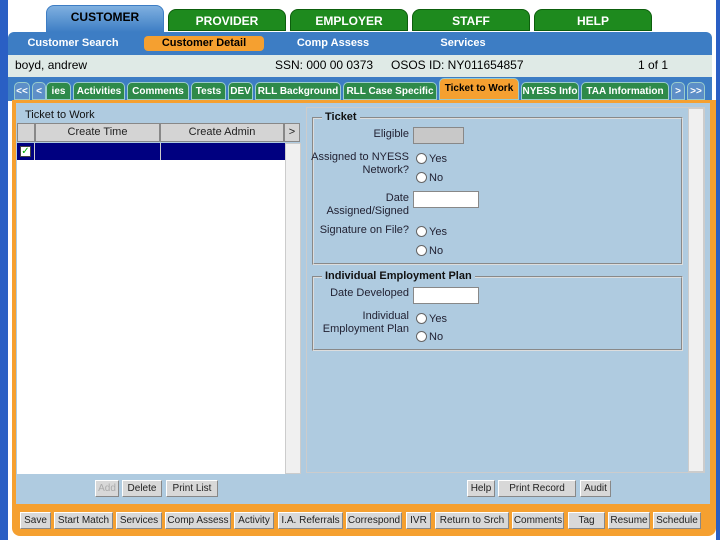 The height and width of the screenshot is (540, 720). What do you see at coordinates (73, 43) in the screenshot?
I see `subnav-customer-search: Customer Search` at bounding box center [73, 43].